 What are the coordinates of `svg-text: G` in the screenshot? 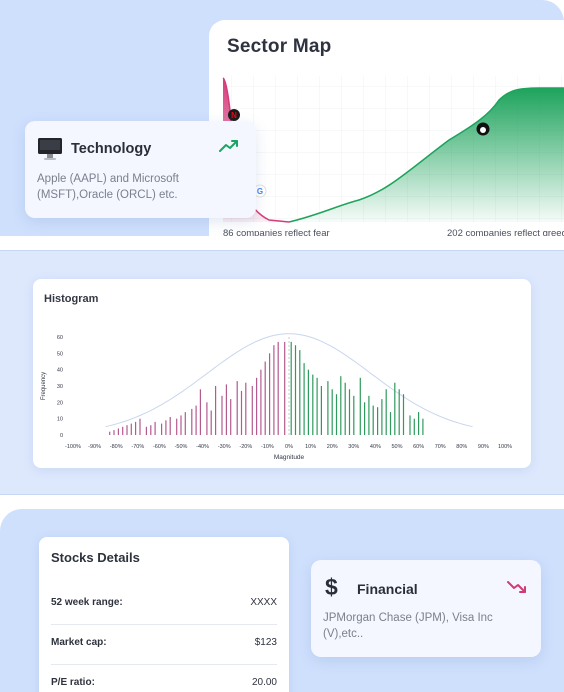 It's located at (260, 191).